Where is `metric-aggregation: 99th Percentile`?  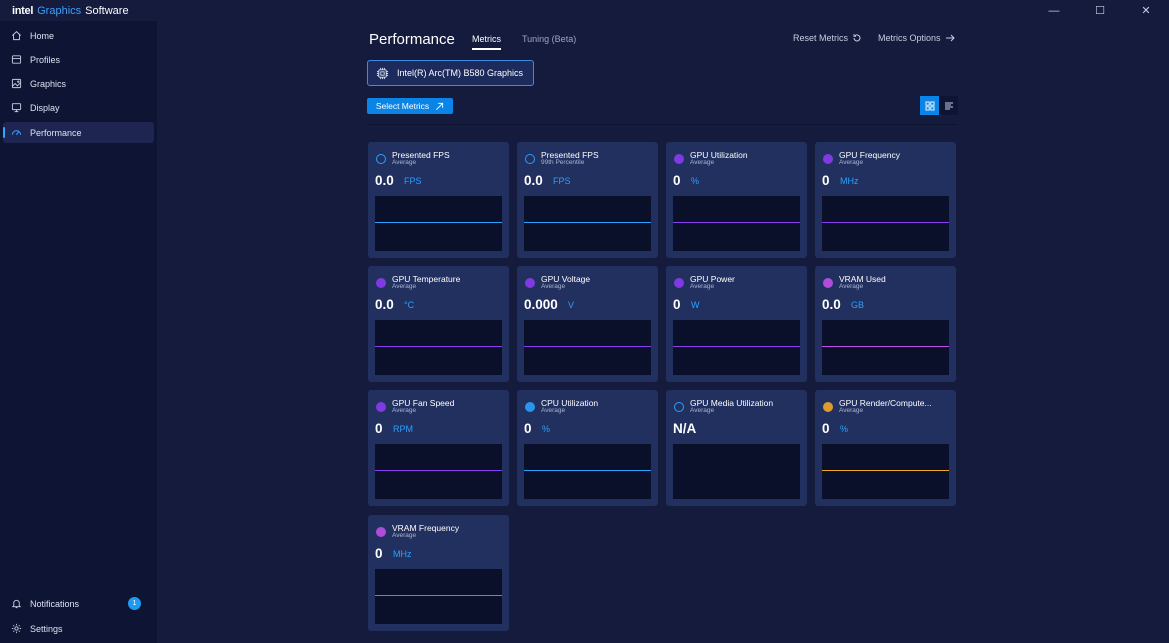 metric-aggregation: 99th Percentile is located at coordinates (563, 162).